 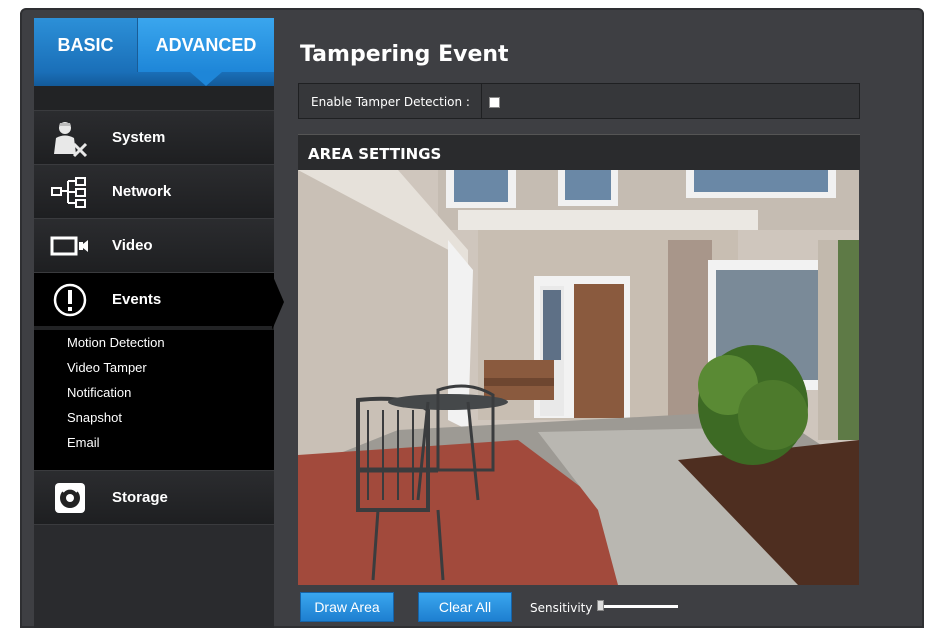 What do you see at coordinates (375, 154) in the screenshot?
I see `area-settings-title: AREA SETTINGS` at bounding box center [375, 154].